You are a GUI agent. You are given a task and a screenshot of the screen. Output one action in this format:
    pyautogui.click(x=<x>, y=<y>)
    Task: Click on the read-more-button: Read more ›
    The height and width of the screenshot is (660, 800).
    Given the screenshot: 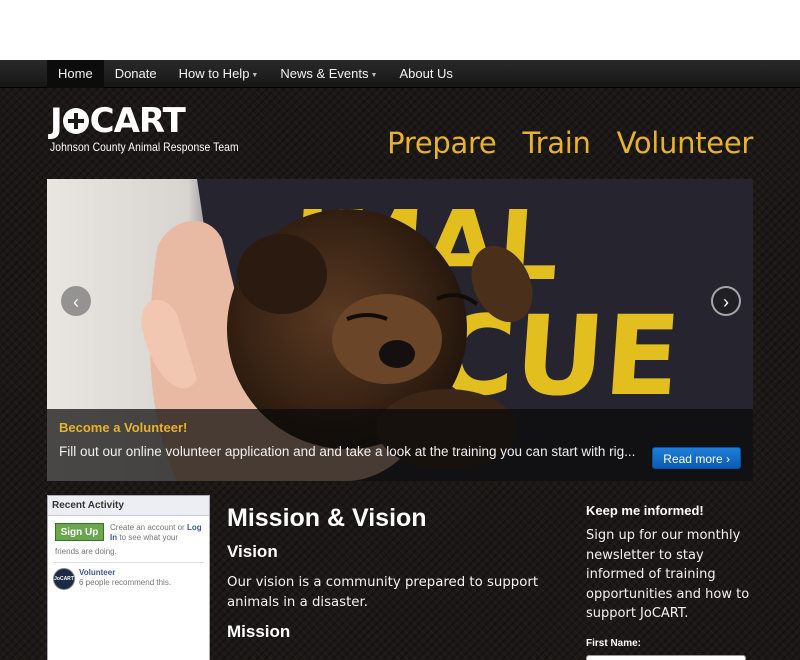 What is the action you would take?
    pyautogui.click(x=696, y=458)
    